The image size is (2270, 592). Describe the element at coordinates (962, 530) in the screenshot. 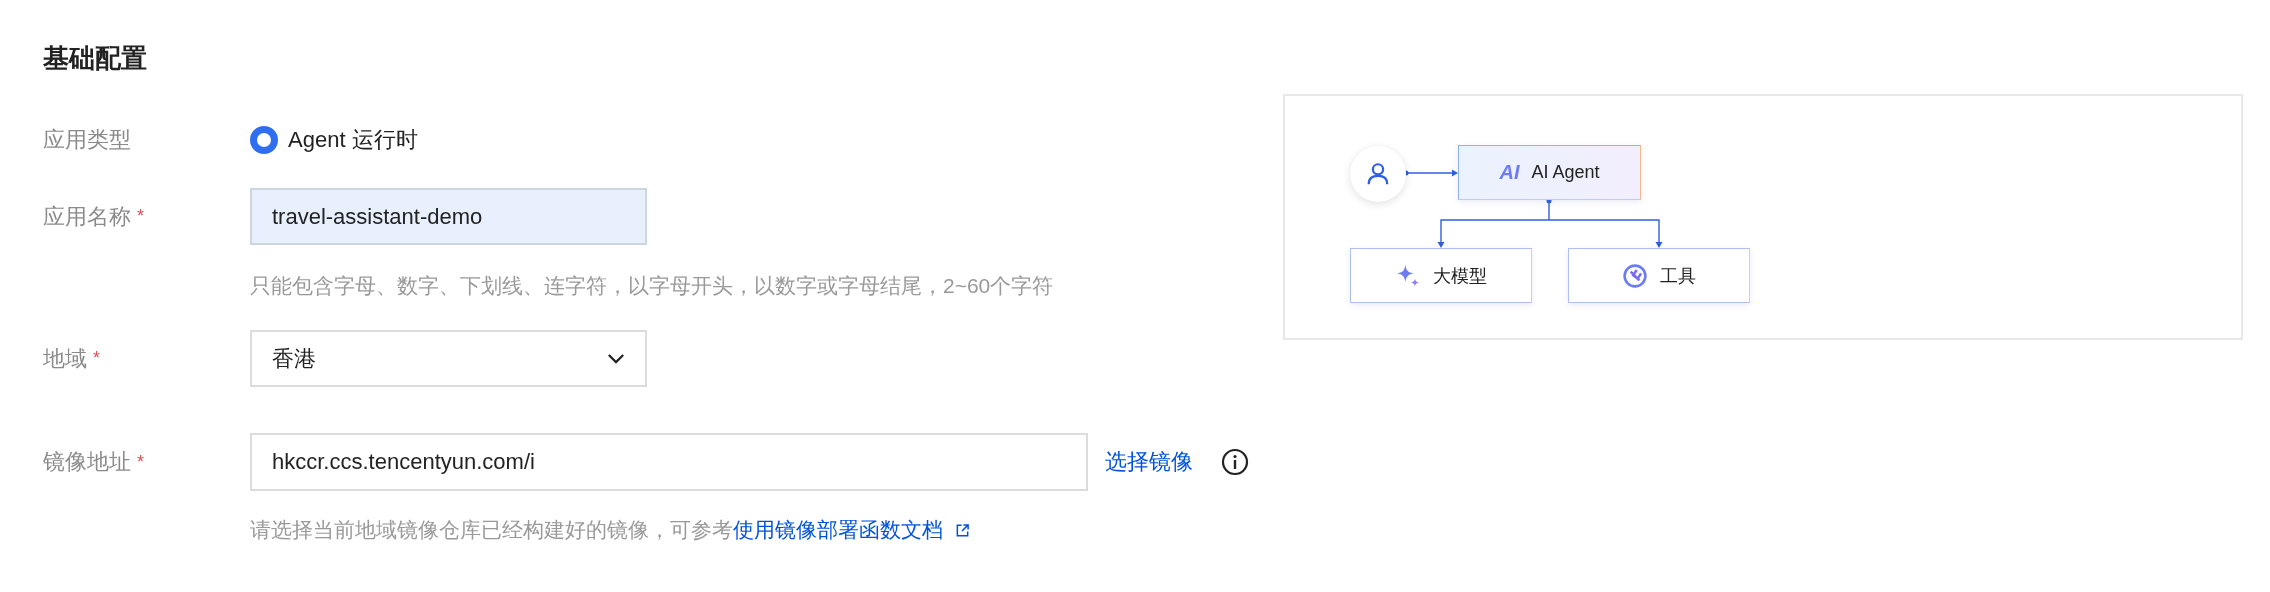

I see `external-link-icon` at that location.